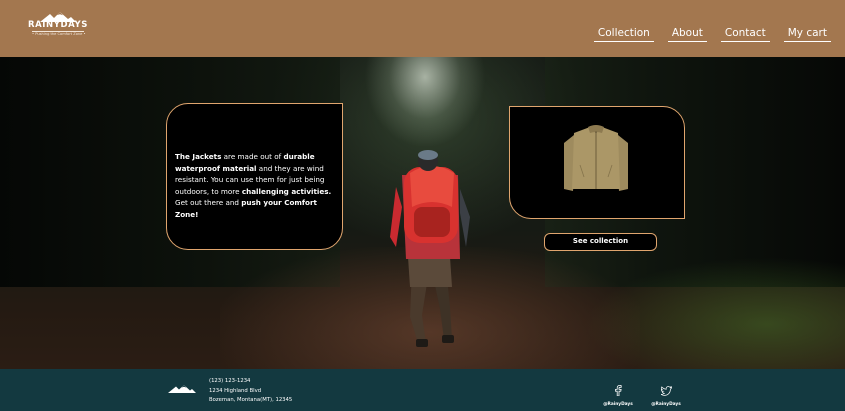  What do you see at coordinates (745, 34) in the screenshot?
I see `nav-contact: Contact` at bounding box center [745, 34].